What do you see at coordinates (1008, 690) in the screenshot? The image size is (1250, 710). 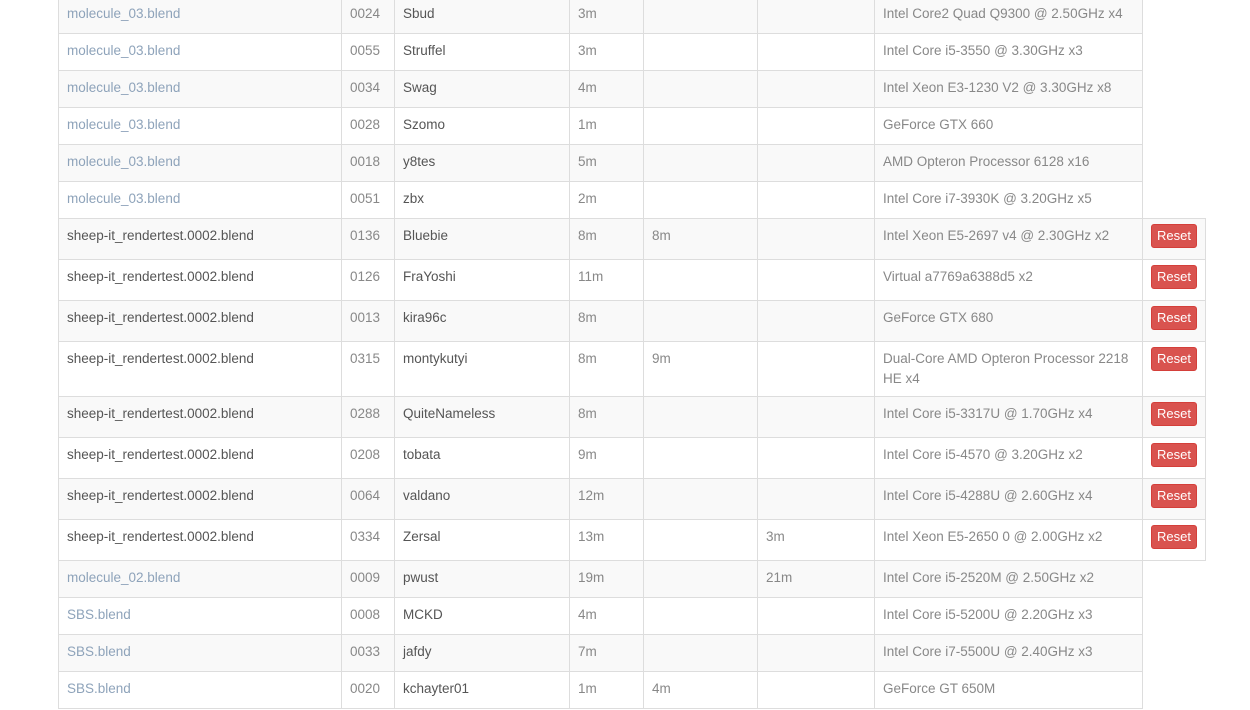 I see `computer-hardware-cell: GeForce GT 650M` at bounding box center [1008, 690].